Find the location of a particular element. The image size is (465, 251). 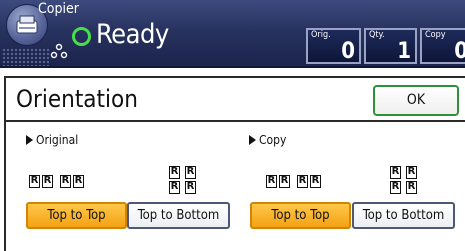

header-dot-pattern is located at coordinates (26, 57).